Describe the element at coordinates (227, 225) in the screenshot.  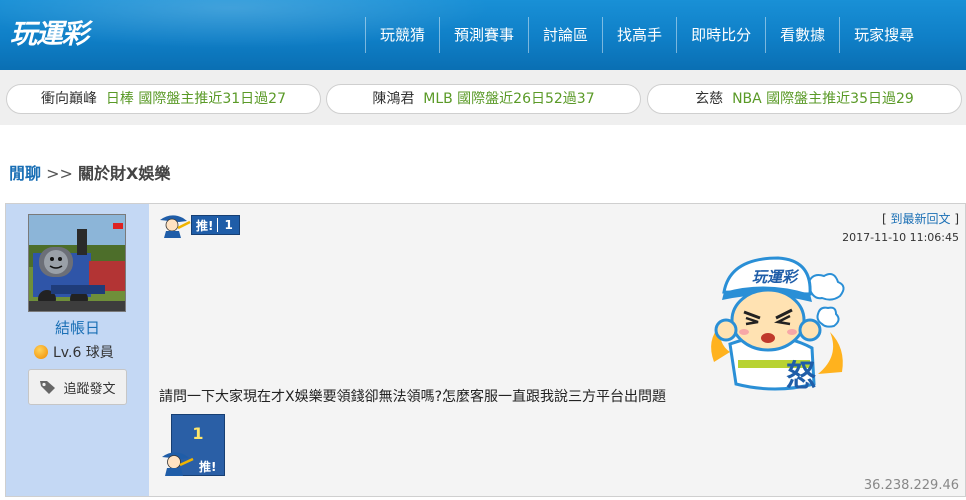
I see `push-count: 1` at that location.